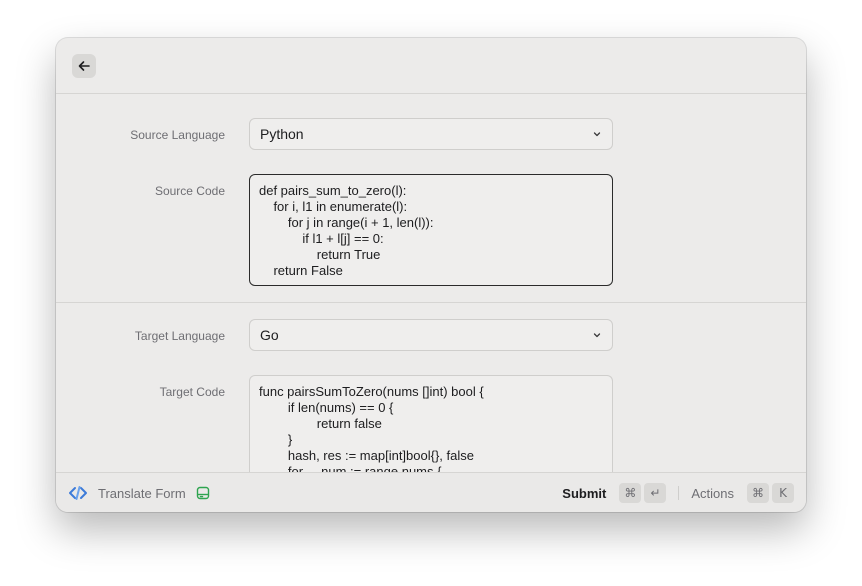  I want to click on section-divider, so click(431, 302).